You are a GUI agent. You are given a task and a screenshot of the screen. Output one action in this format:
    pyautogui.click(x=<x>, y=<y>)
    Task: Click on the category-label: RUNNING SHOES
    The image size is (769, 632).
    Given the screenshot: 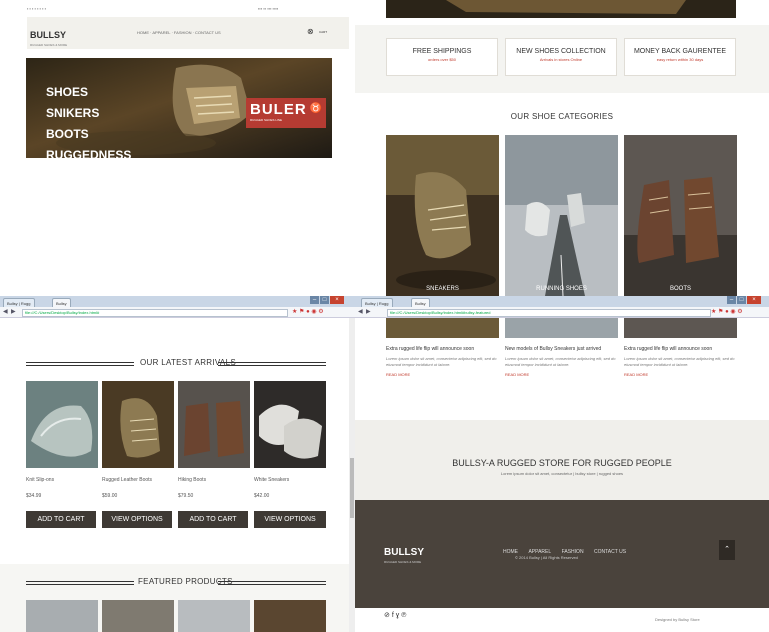 What is the action you would take?
    pyautogui.click(x=561, y=289)
    